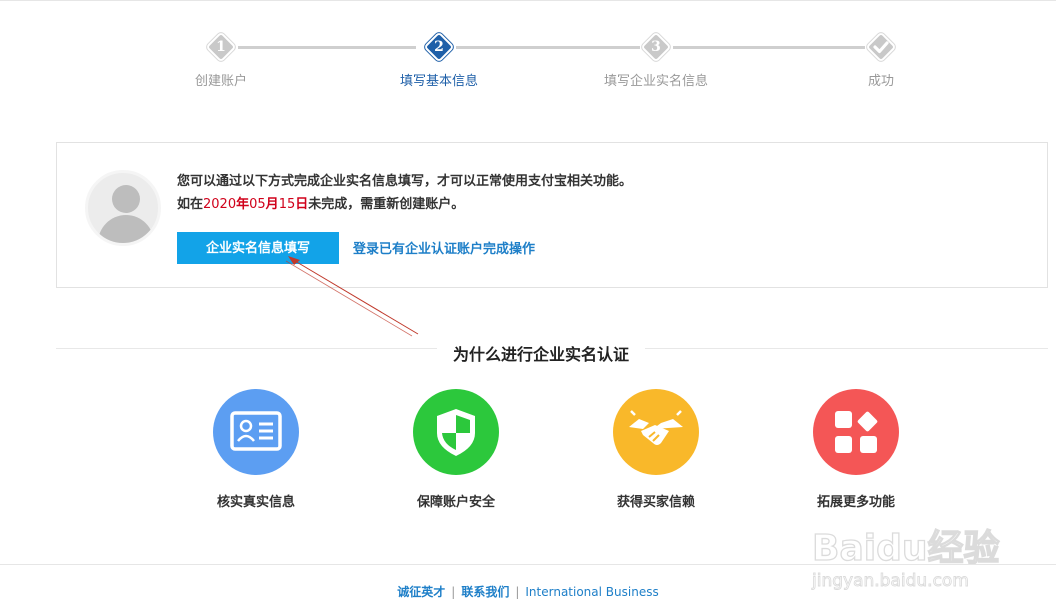  I want to click on step-badge: 1, so click(221, 47).